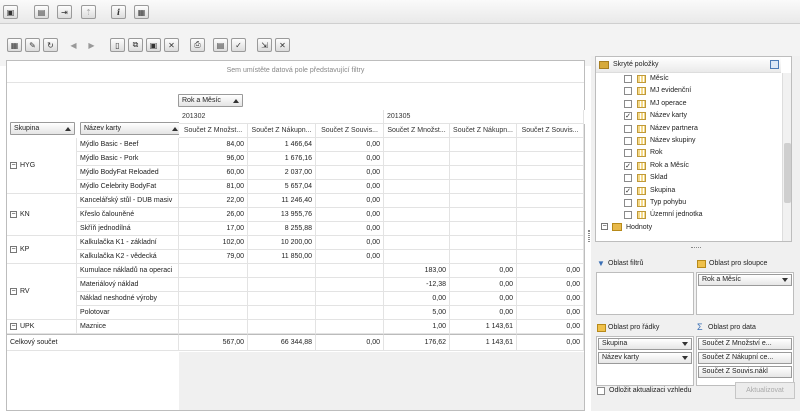 This screenshot has height=411, width=800. Describe the element at coordinates (774, 64) in the screenshot. I see `layout-menu-icon` at that location.